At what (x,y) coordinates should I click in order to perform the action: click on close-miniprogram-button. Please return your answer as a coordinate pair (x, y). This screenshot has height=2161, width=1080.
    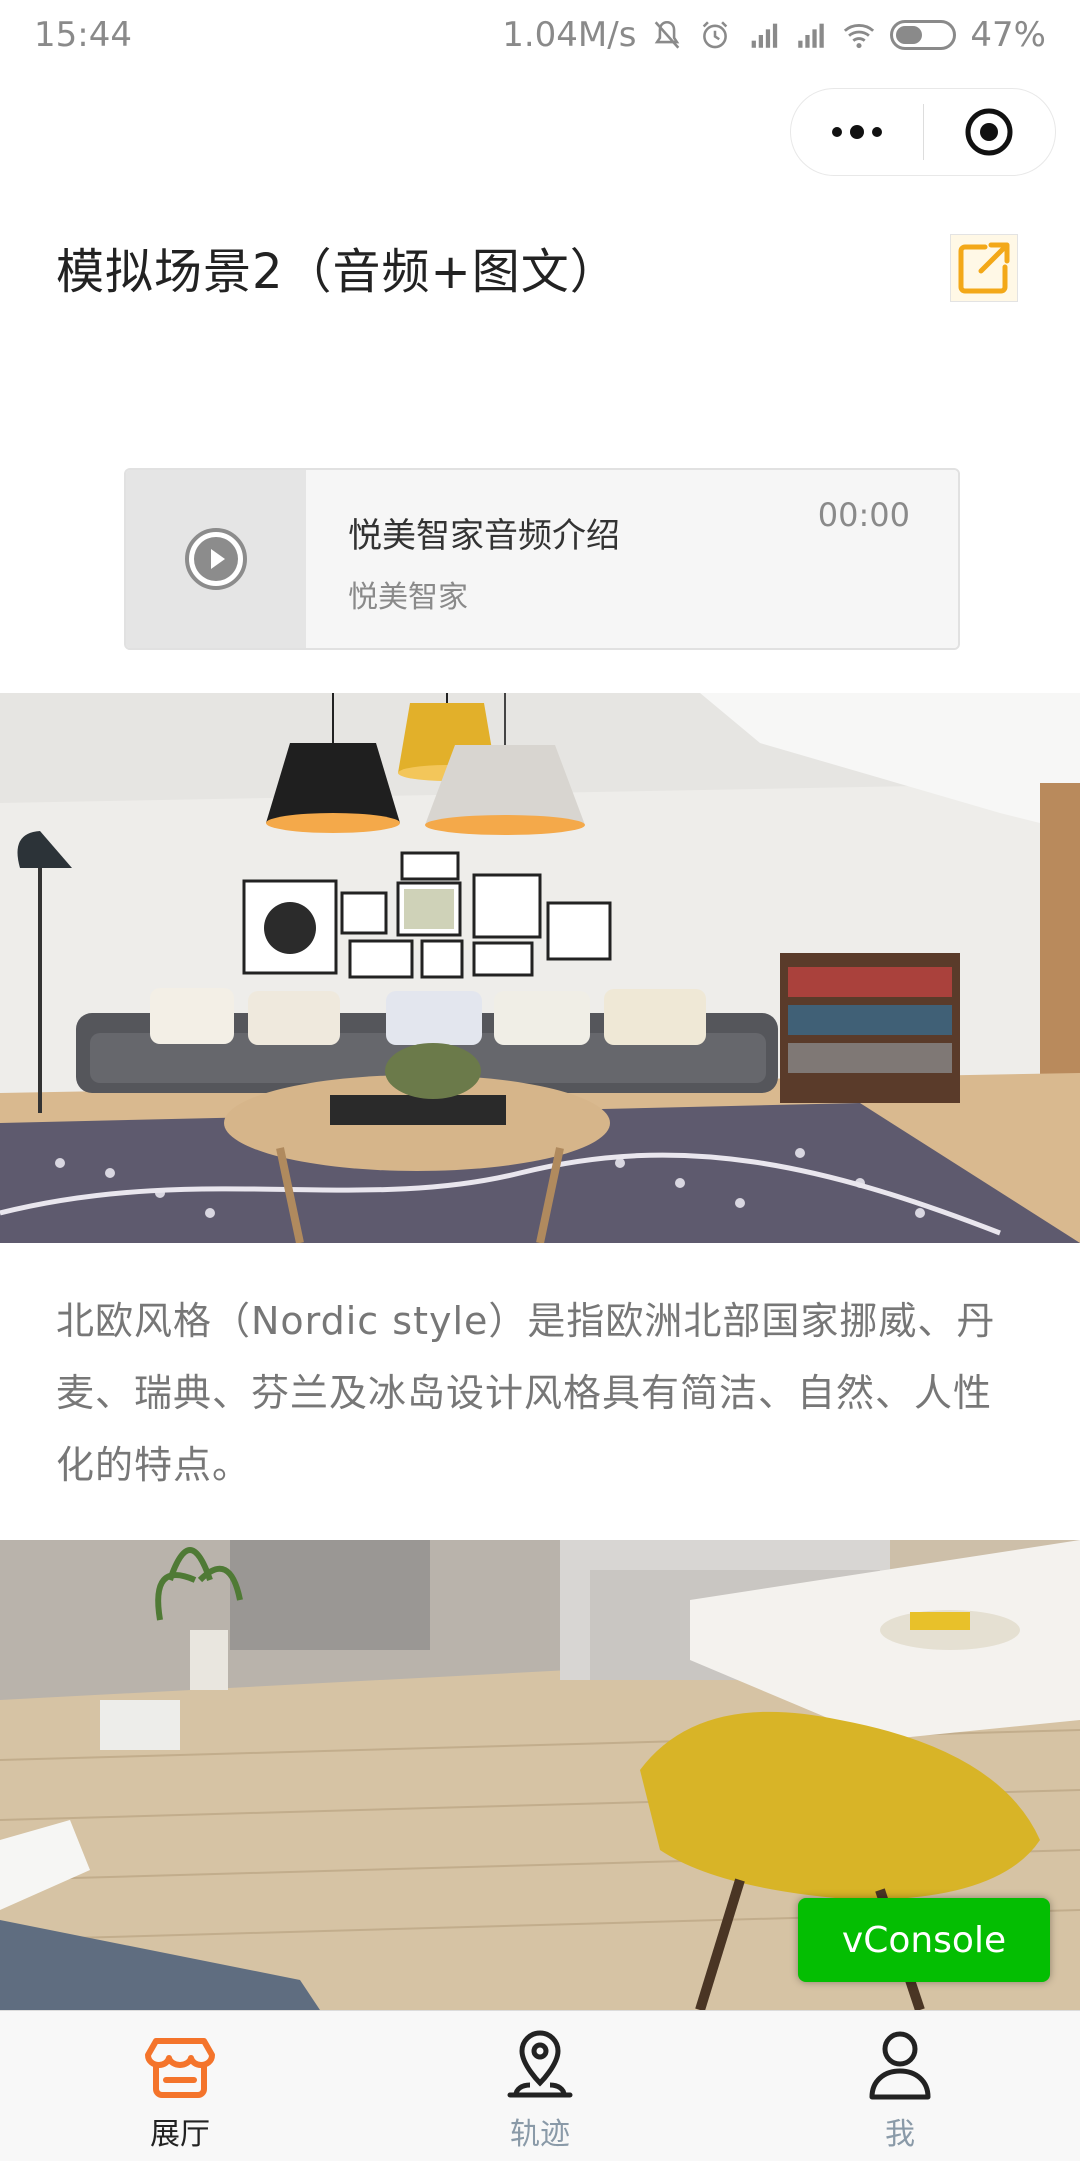
    Looking at the image, I should click on (990, 132).